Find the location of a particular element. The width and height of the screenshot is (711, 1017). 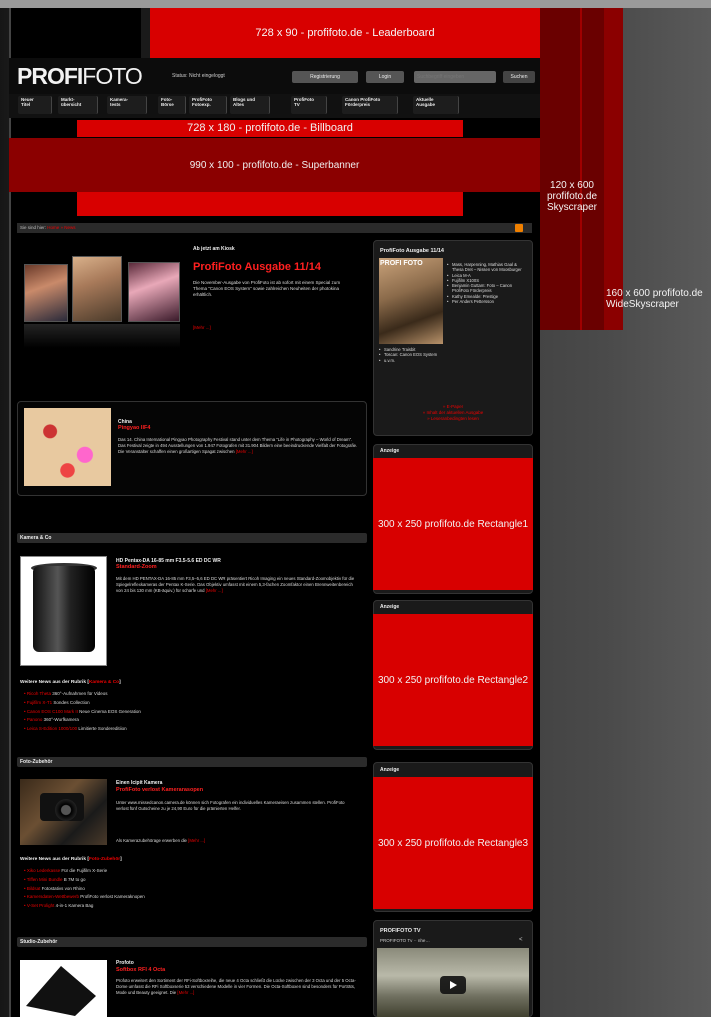

camera-kicker: Einen Icipit Kamera is located at coordinates (139, 783).